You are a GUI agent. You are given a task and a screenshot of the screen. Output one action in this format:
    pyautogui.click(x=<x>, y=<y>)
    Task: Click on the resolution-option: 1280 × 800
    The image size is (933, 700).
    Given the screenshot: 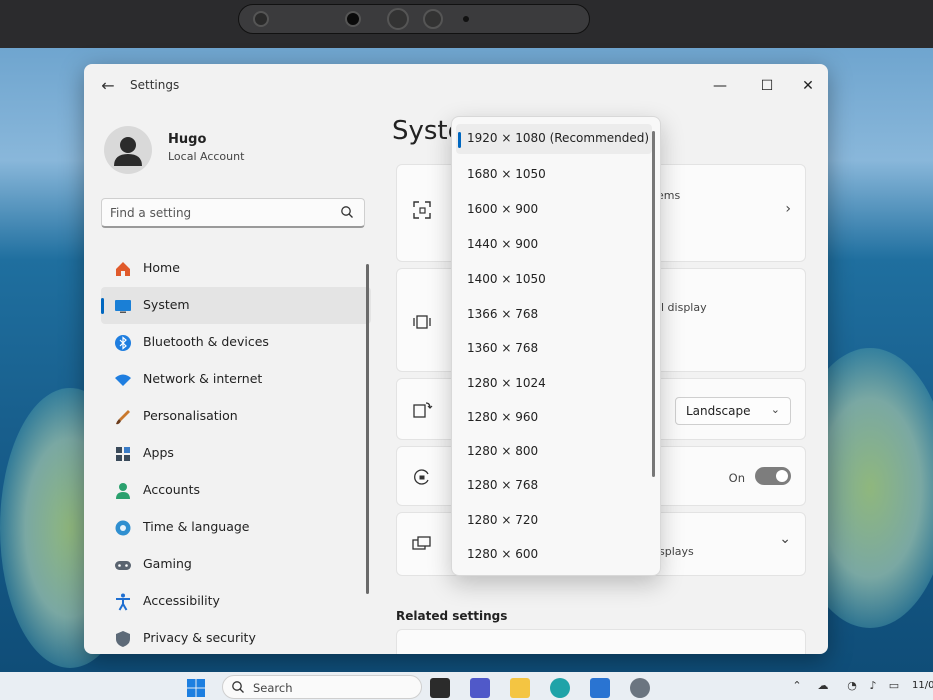 What is the action you would take?
    pyautogui.click(x=554, y=452)
    